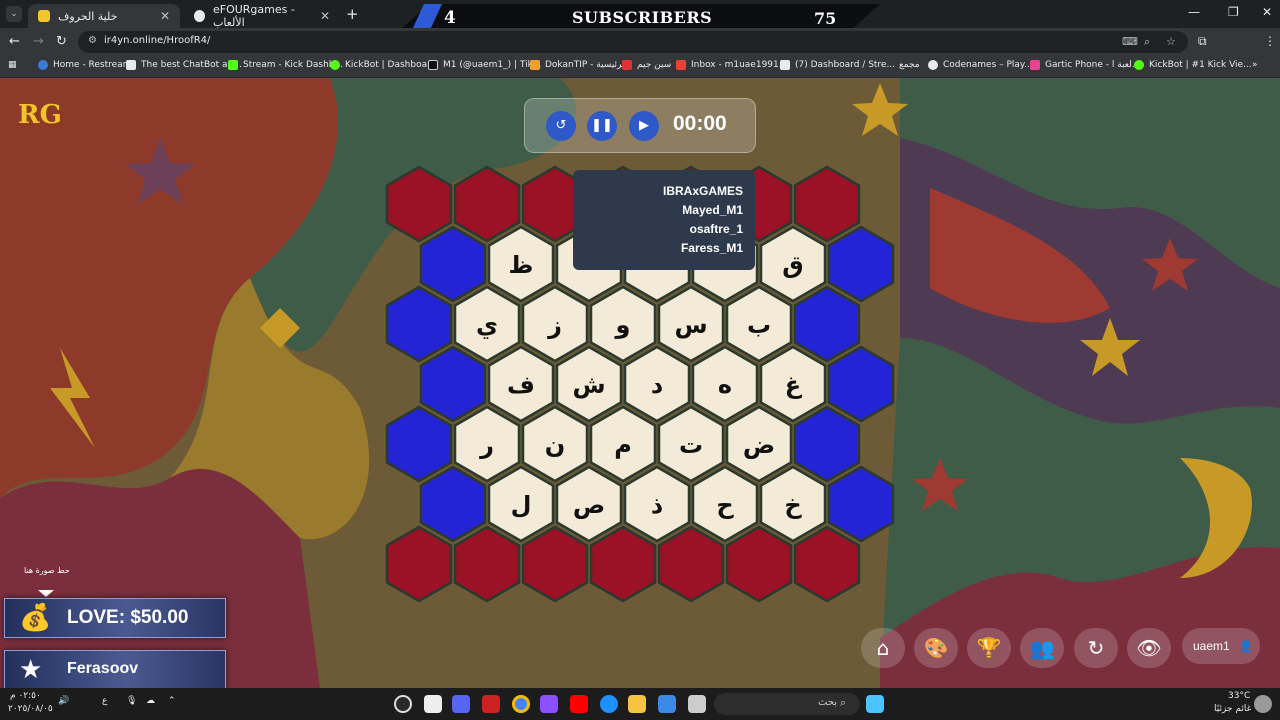 Image resolution: width=1280 pixels, height=720 pixels. Describe the element at coordinates (623, 444) in the screenshot. I see `letter-hex: م` at that location.